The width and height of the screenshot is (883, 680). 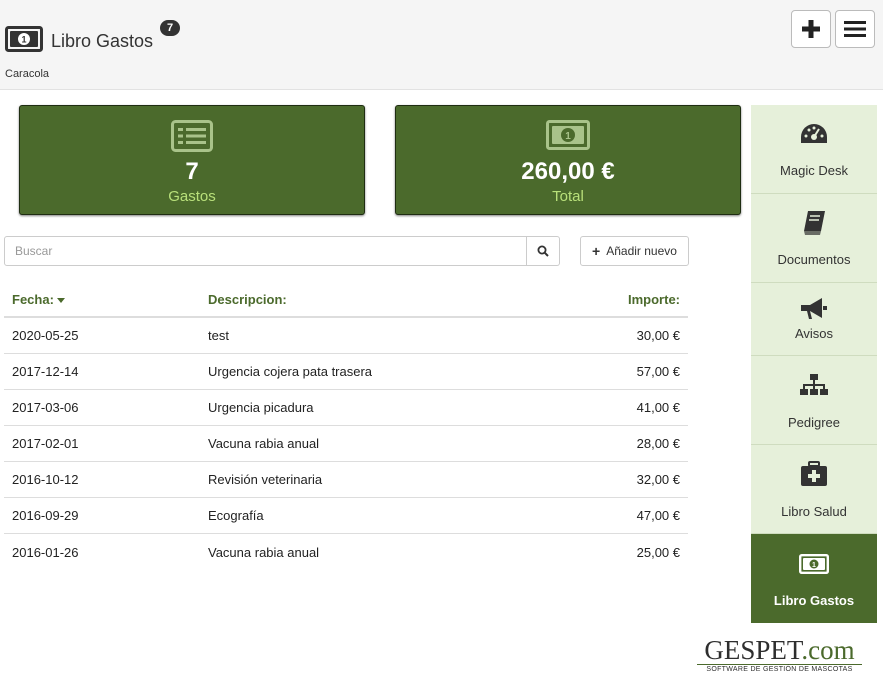 What do you see at coordinates (346, 552) in the screenshot?
I see `table-row: 2016-01-26 Vacuna rabia anual 25,00 €` at bounding box center [346, 552].